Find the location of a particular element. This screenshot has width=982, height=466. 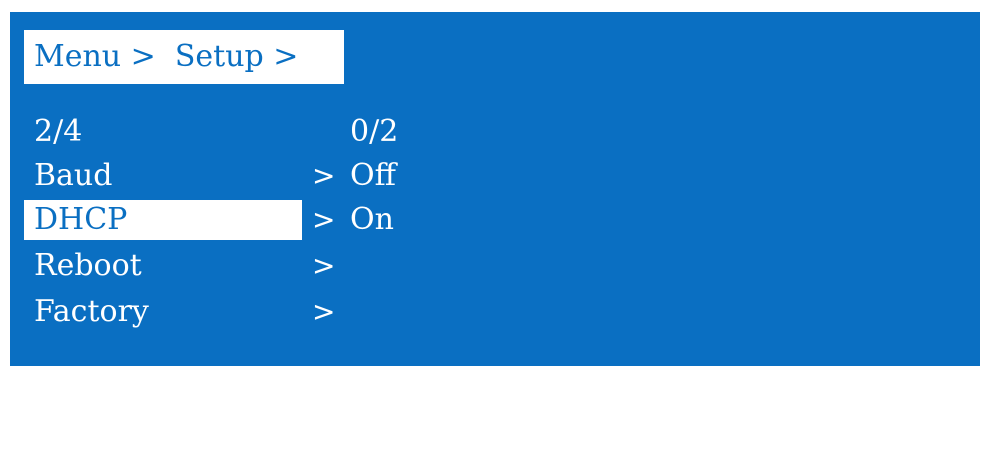

menu-item-baud: Baud > is located at coordinates (179, 176).